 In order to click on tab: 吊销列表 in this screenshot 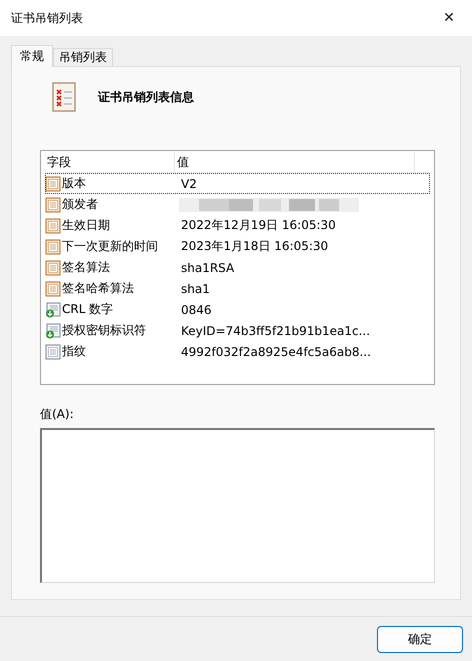, I will do `click(83, 57)`.